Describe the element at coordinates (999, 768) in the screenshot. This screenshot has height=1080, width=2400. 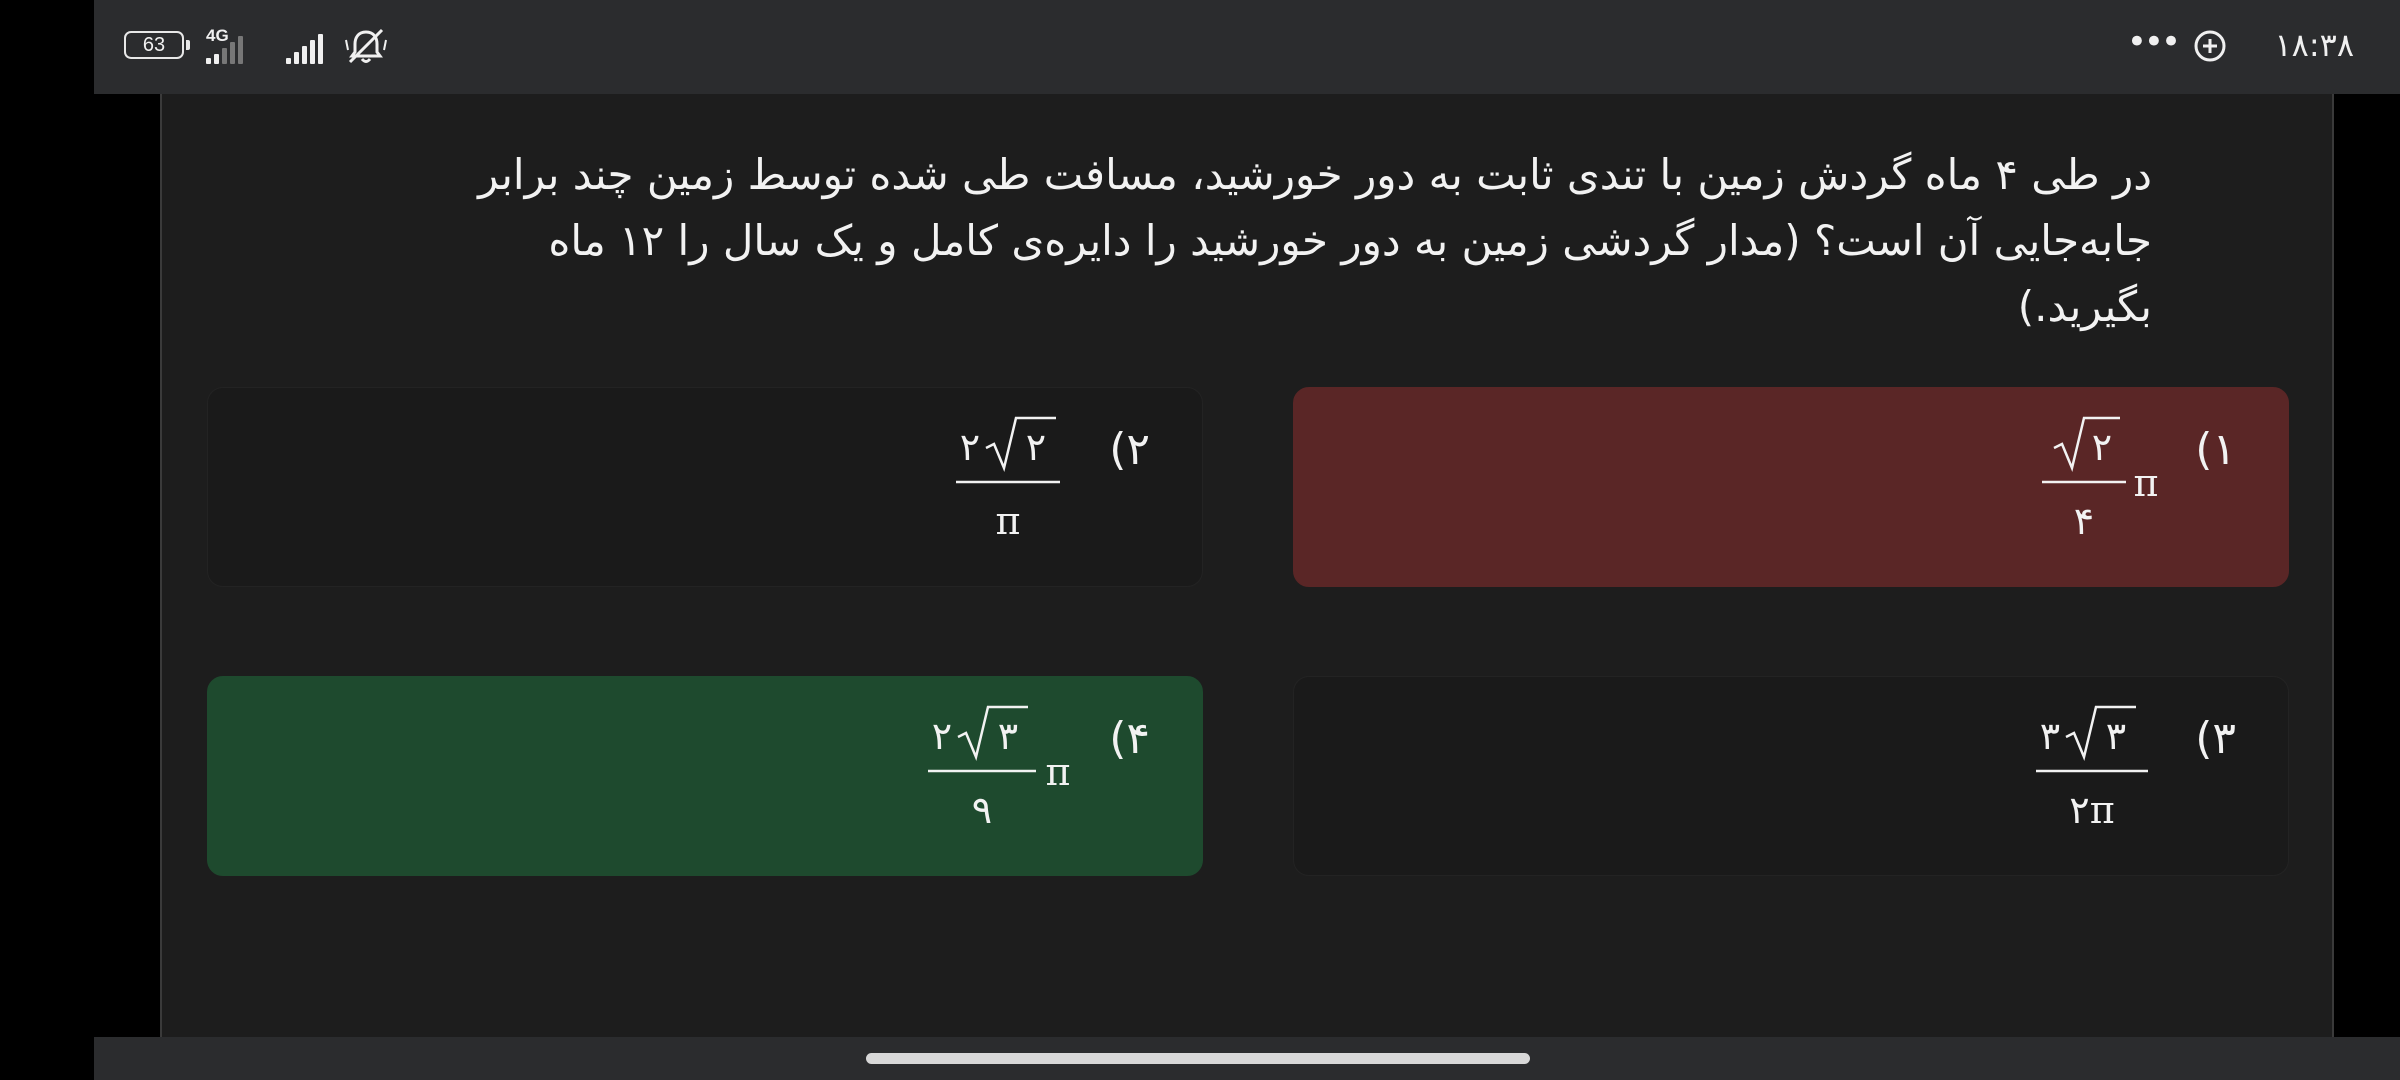
I see `option-4-formula: ۲ ۳ ۹ π` at that location.